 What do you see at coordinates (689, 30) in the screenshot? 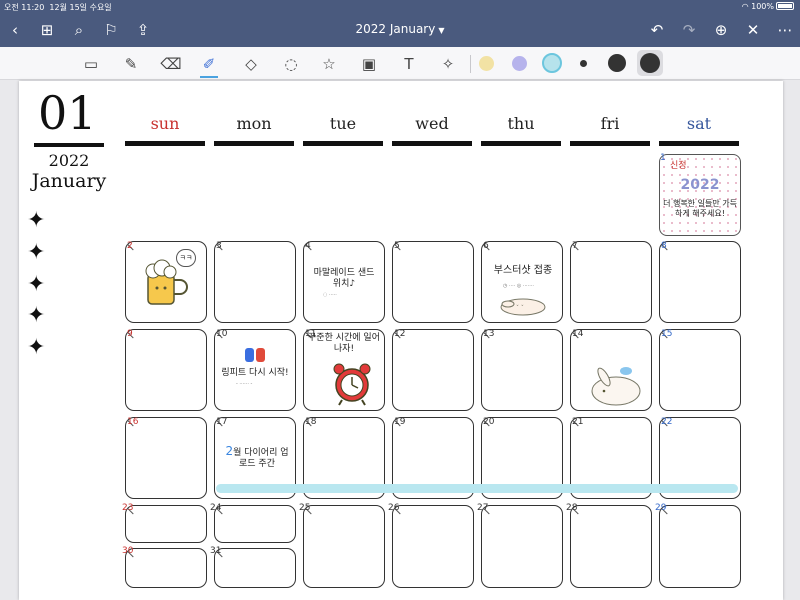
I see `redo-icon: ↷` at bounding box center [689, 30].